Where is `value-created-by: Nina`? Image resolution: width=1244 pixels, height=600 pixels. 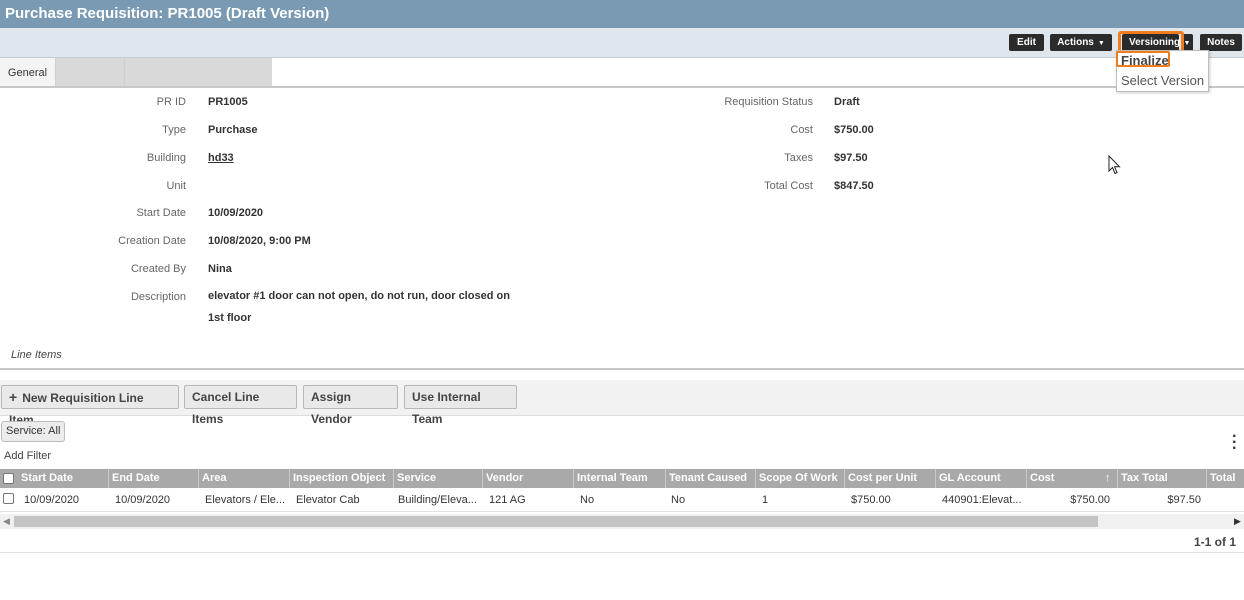 value-created-by: Nina is located at coordinates (220, 269).